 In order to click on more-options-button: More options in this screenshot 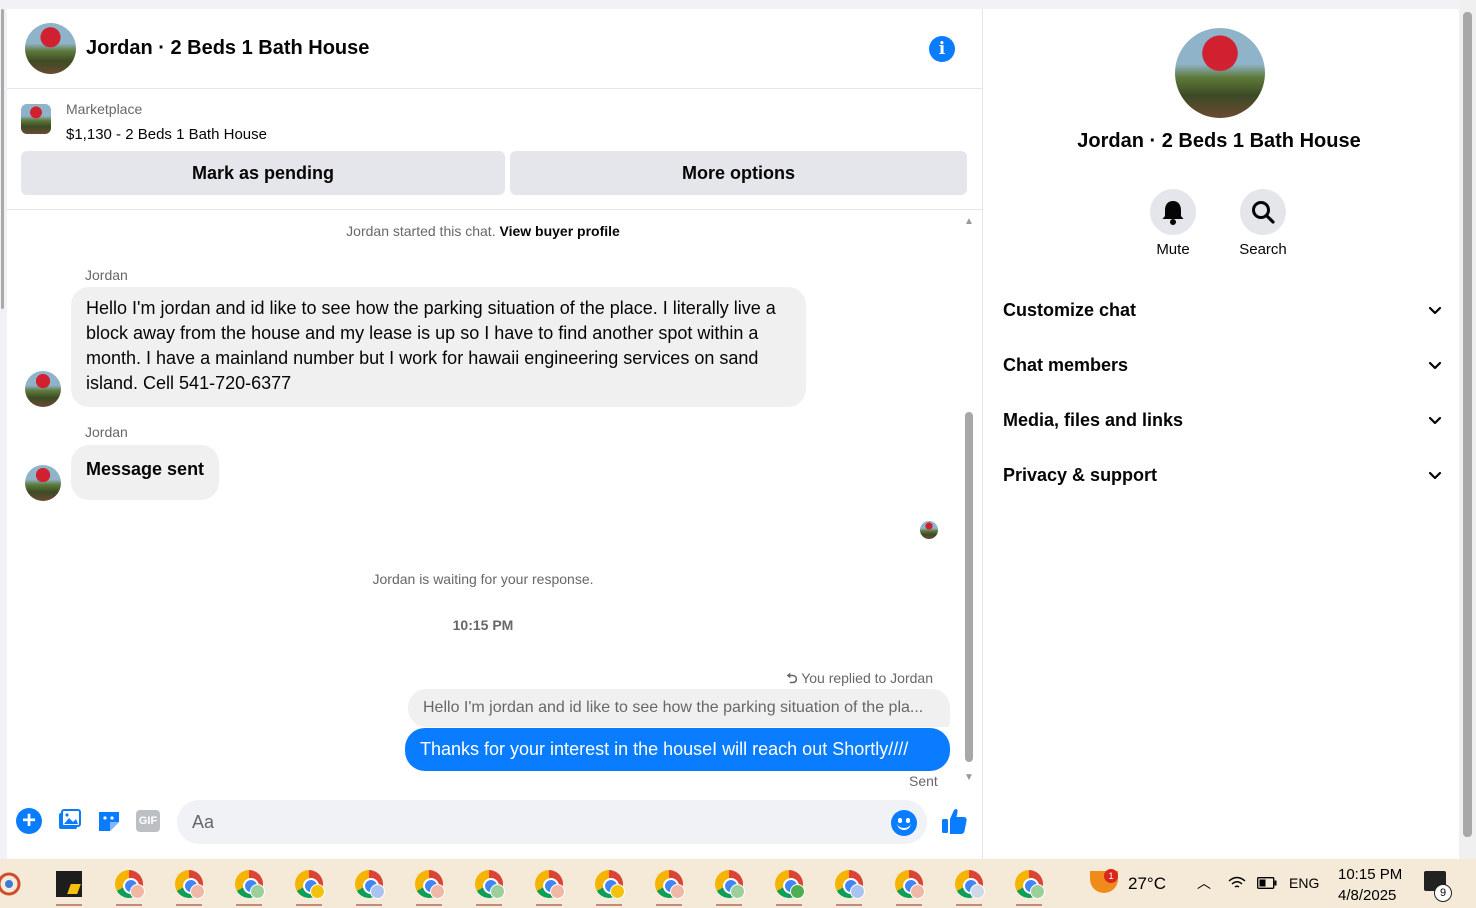, I will do `click(738, 173)`.